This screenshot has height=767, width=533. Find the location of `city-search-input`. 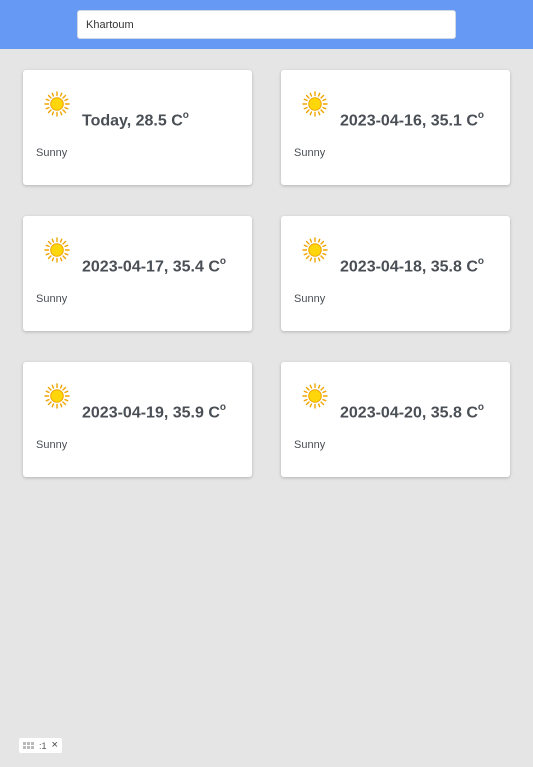

city-search-input is located at coordinates (266, 24).